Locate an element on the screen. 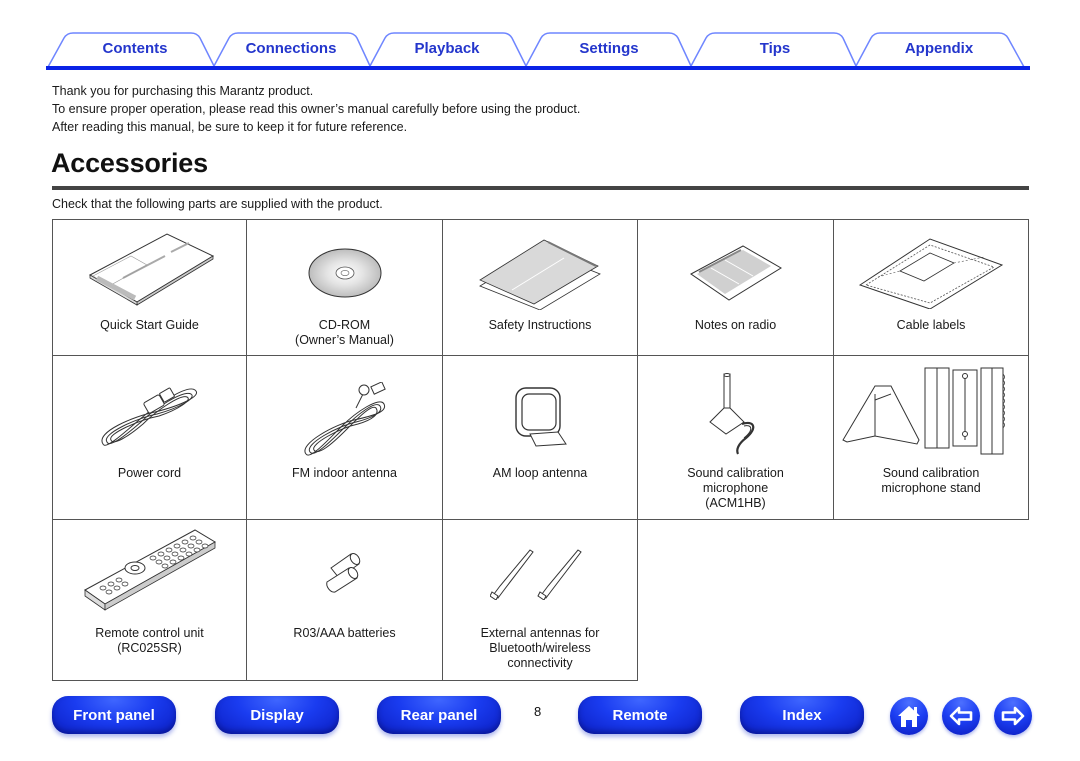 The width and height of the screenshot is (1080, 761). back-arrow-icon is located at coordinates (961, 716).